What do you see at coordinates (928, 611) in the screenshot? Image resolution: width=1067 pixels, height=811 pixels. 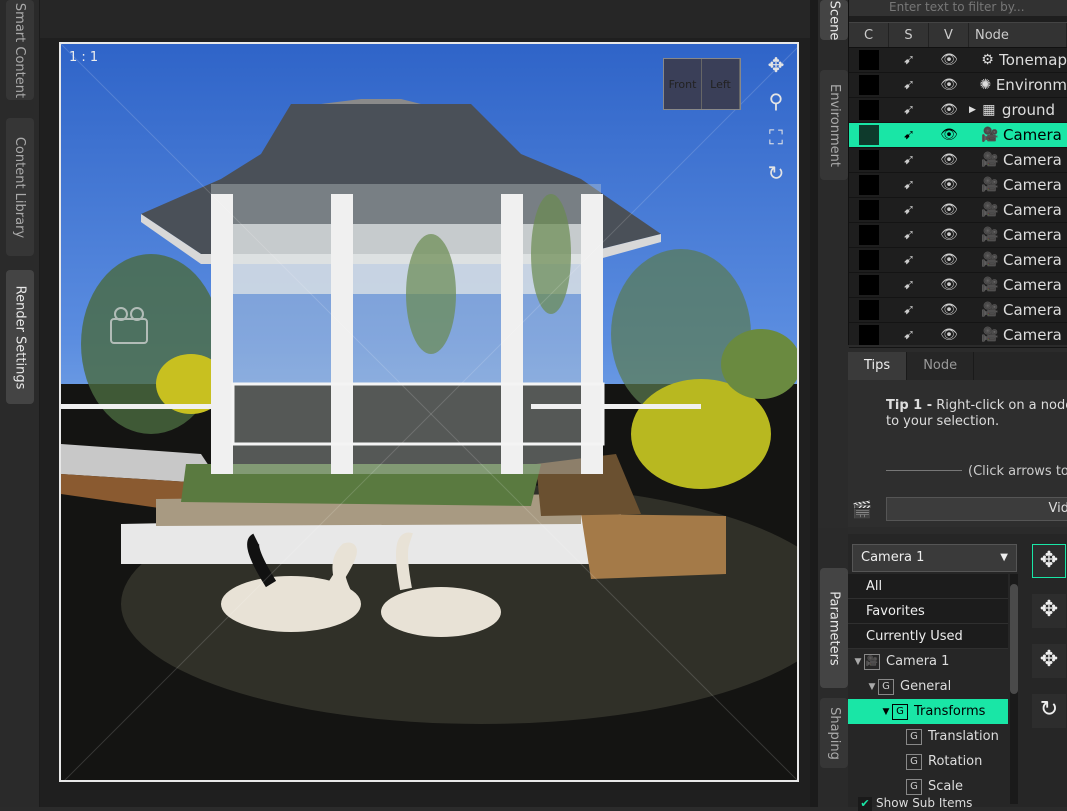 I see `category-favorites: Favorites` at bounding box center [928, 611].